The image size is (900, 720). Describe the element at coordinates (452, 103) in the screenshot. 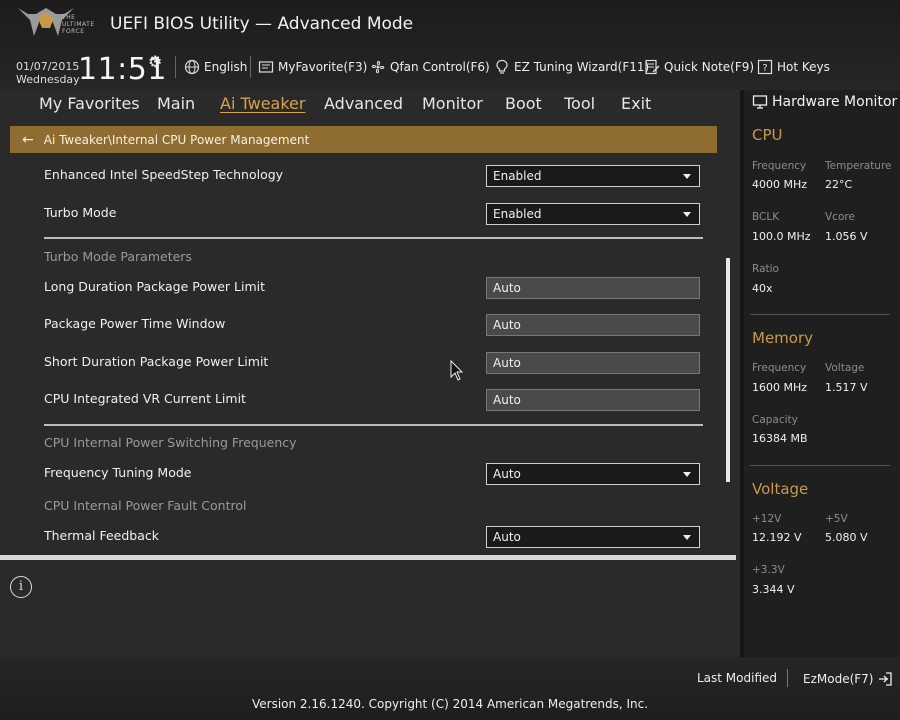

I see `tab-monitor: Monitor` at that location.